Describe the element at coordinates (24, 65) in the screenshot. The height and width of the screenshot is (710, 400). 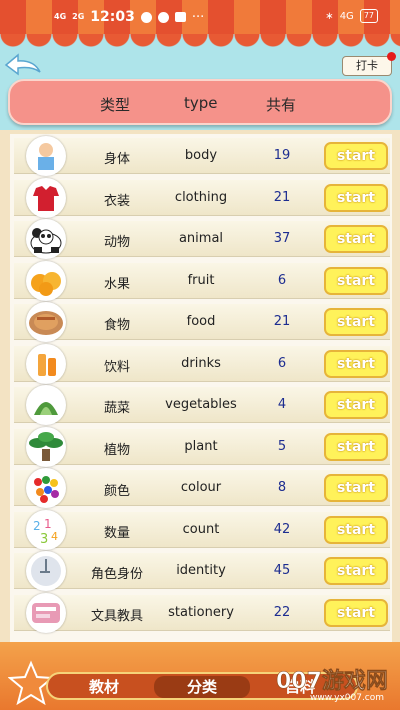
I see `back-arrow-icon` at that location.